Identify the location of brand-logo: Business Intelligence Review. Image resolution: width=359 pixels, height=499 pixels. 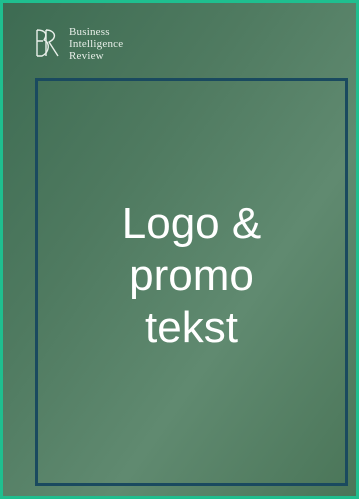
(78, 44).